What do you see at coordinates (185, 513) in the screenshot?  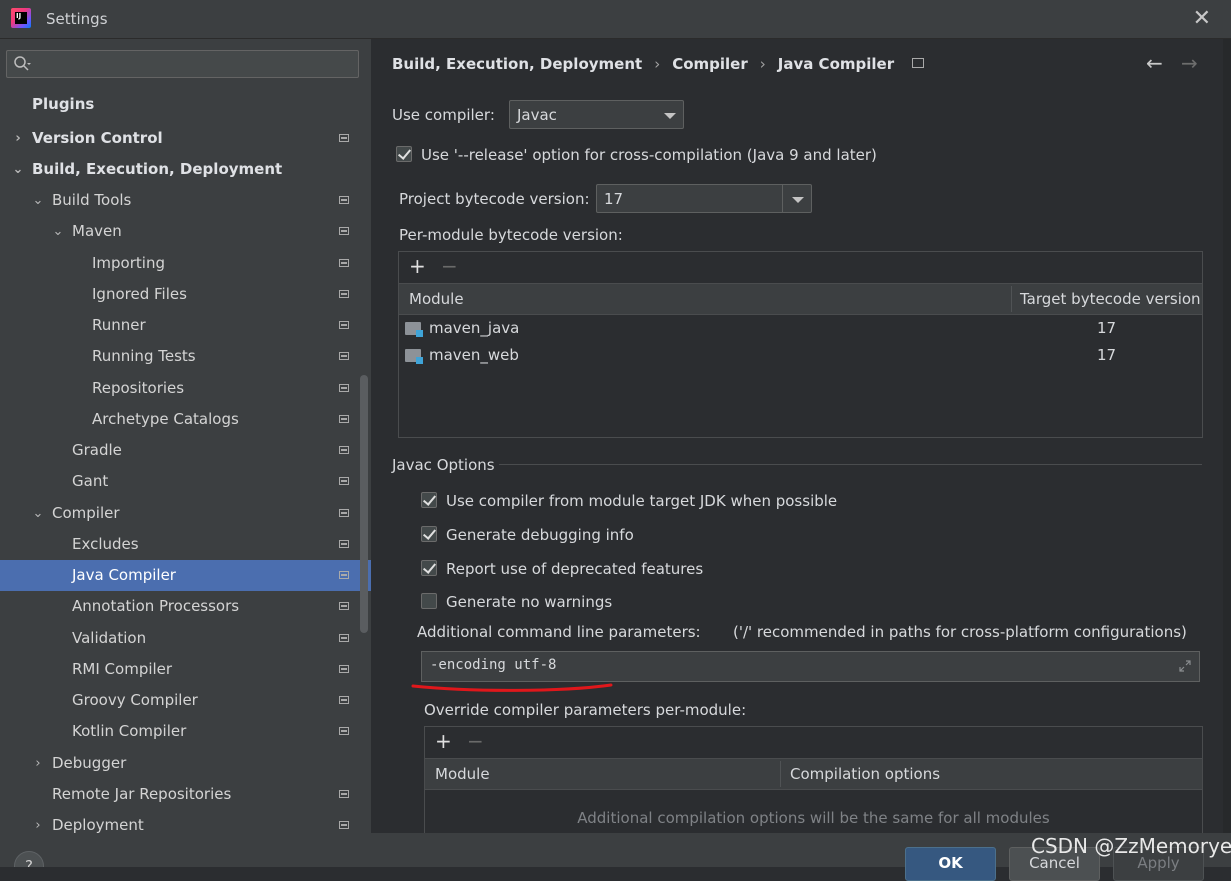 I see `sidebar-item-compiler: ⌄ Compiler` at bounding box center [185, 513].